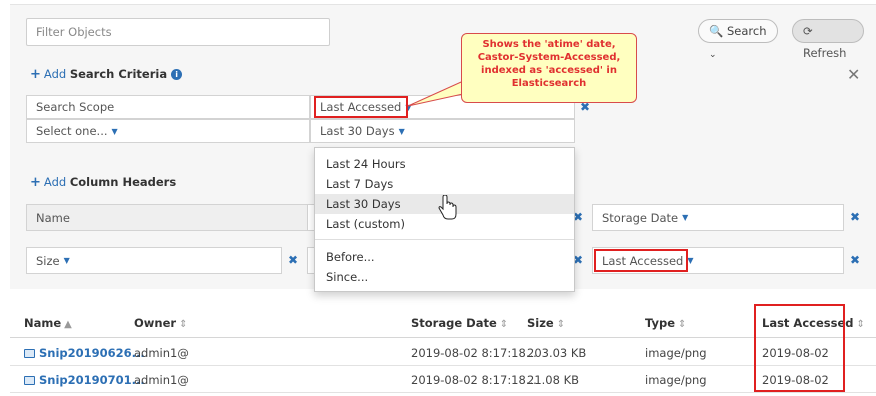 This screenshot has height=396, width=876. Describe the element at coordinates (48, 323) in the screenshot. I see `column-header-name: Name ▲` at that location.